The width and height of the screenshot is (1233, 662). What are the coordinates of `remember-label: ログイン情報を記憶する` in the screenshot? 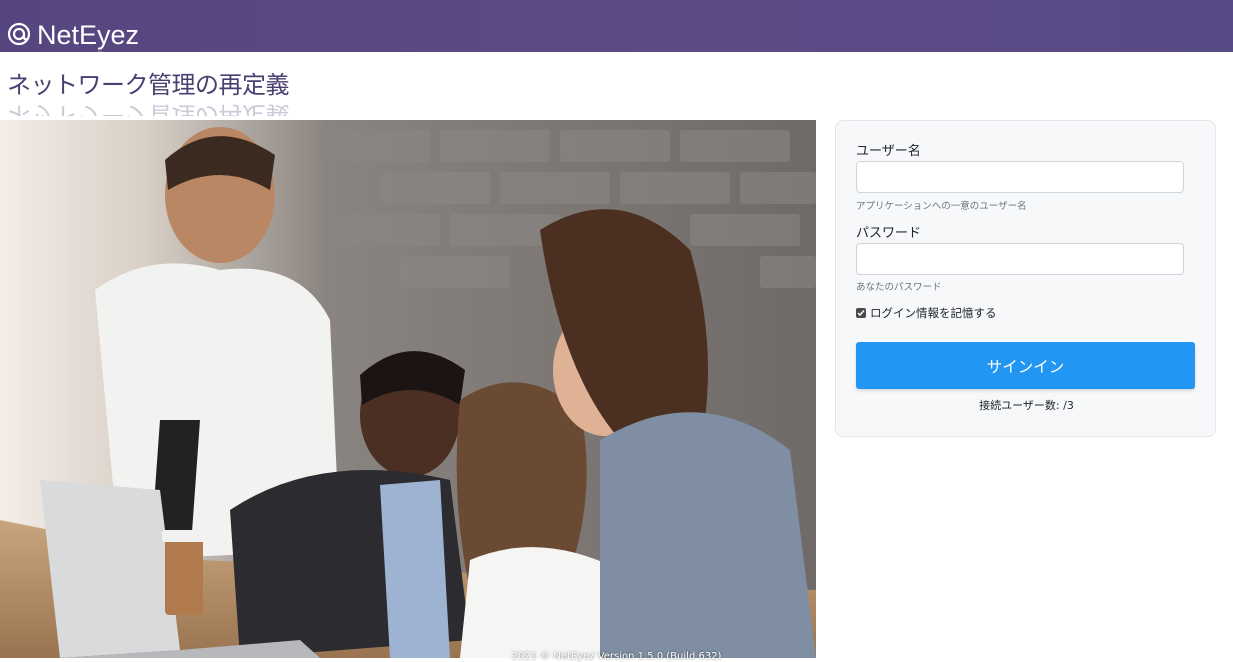 It's located at (933, 313).